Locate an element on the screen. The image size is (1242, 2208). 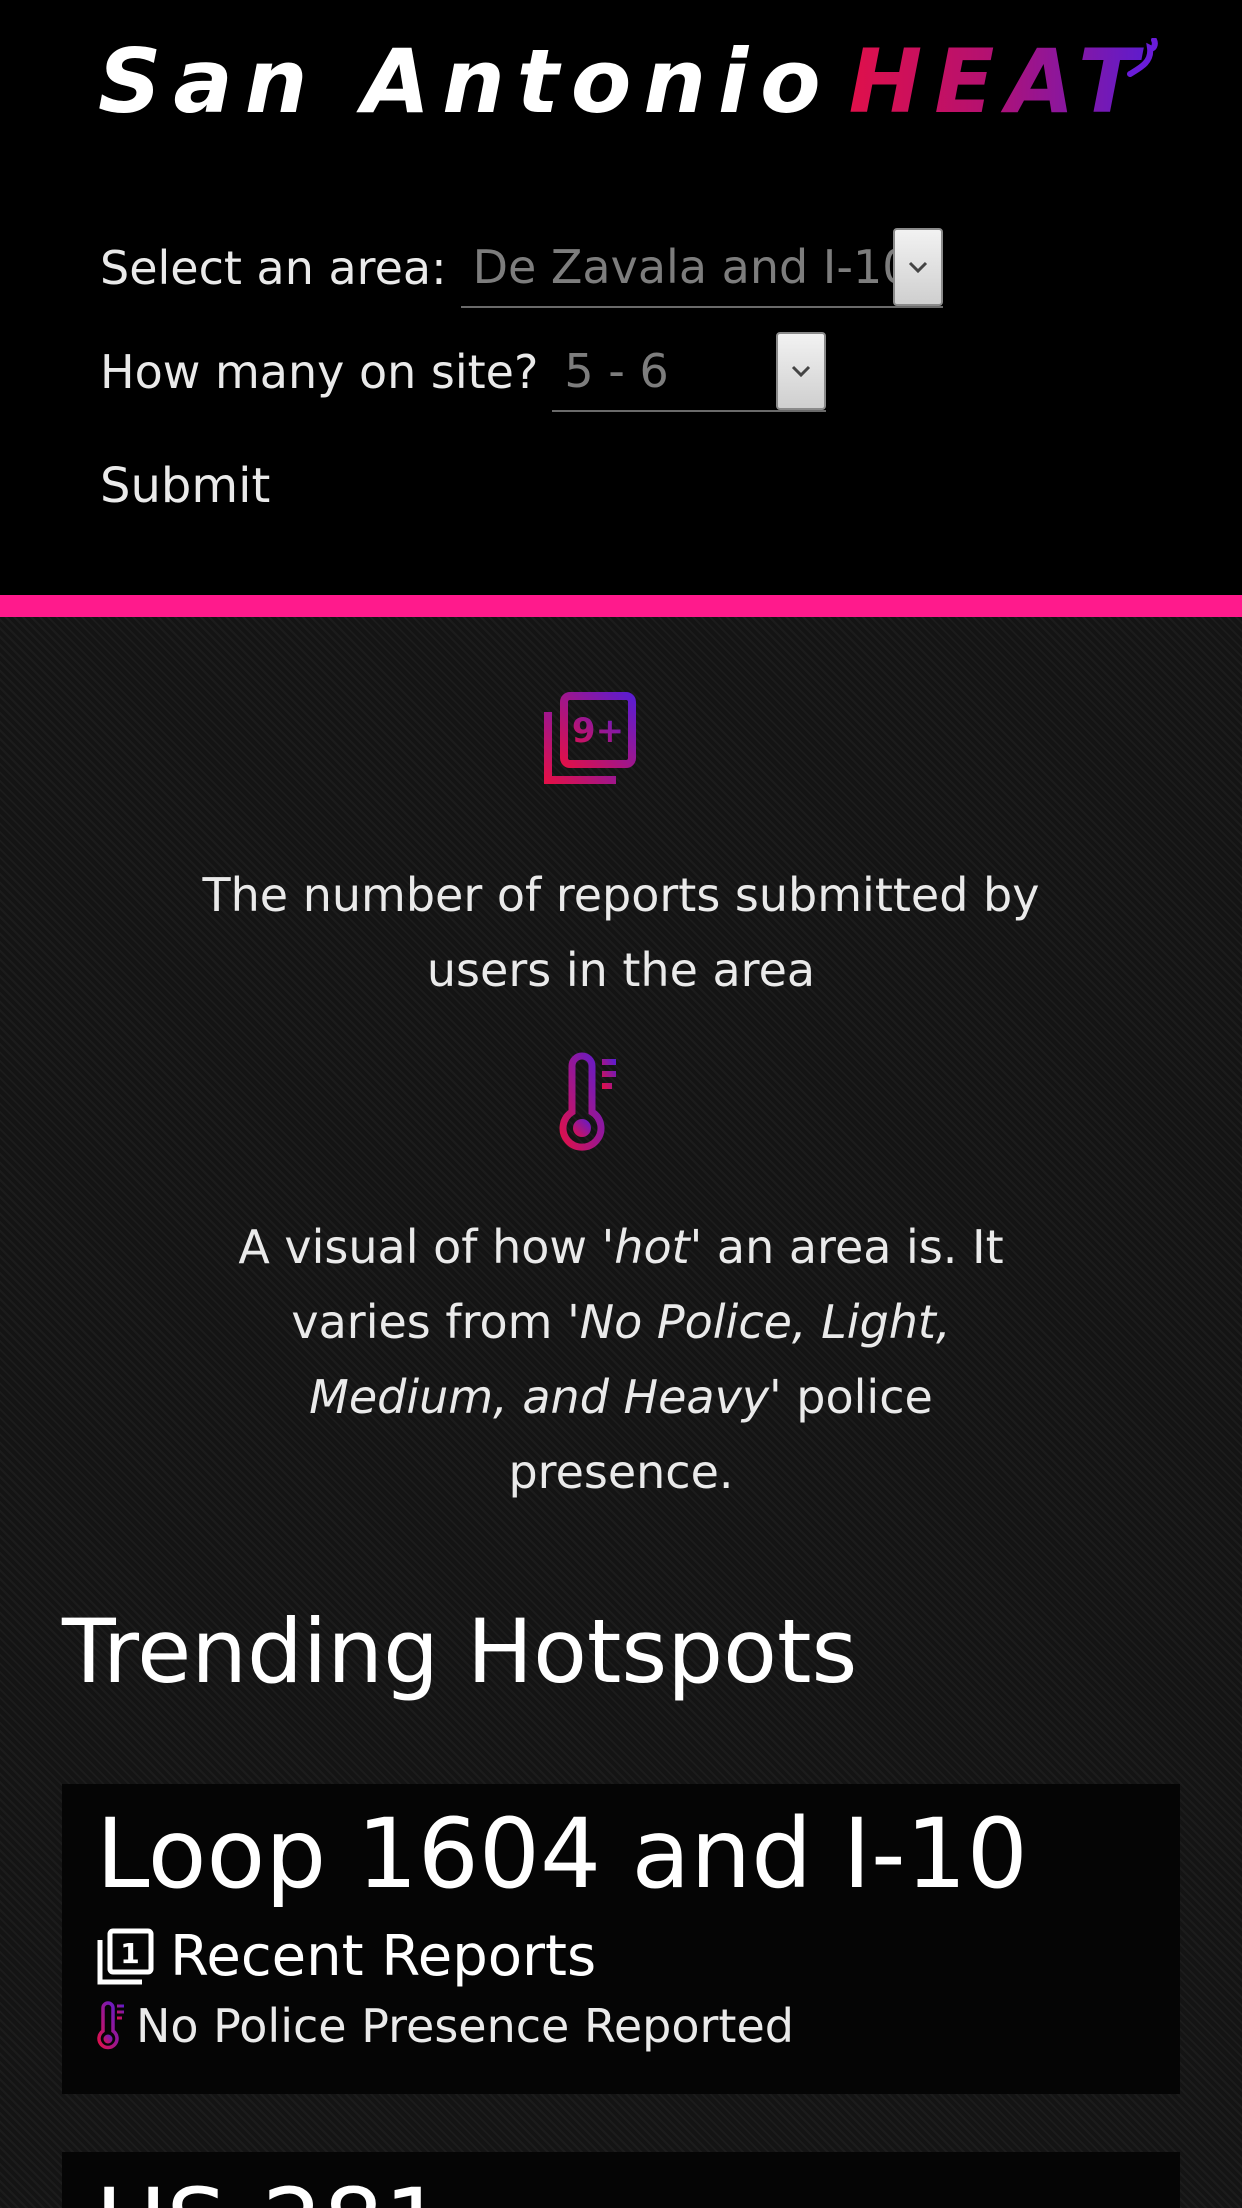
hotspot-name: US-281 is located at coordinates (638, 2187).